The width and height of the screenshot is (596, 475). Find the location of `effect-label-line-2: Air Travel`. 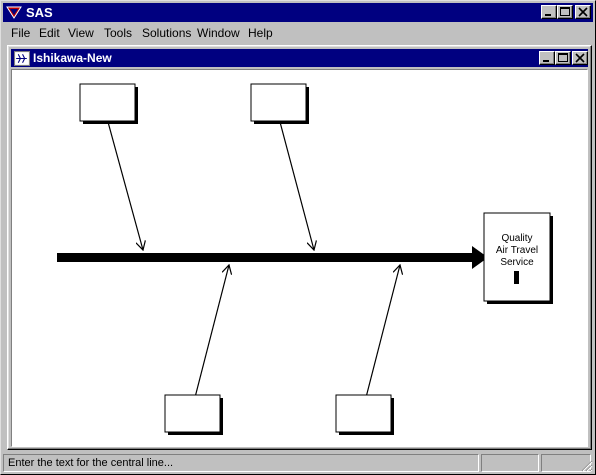

effect-label-line-2: Air Travel is located at coordinates (517, 250).